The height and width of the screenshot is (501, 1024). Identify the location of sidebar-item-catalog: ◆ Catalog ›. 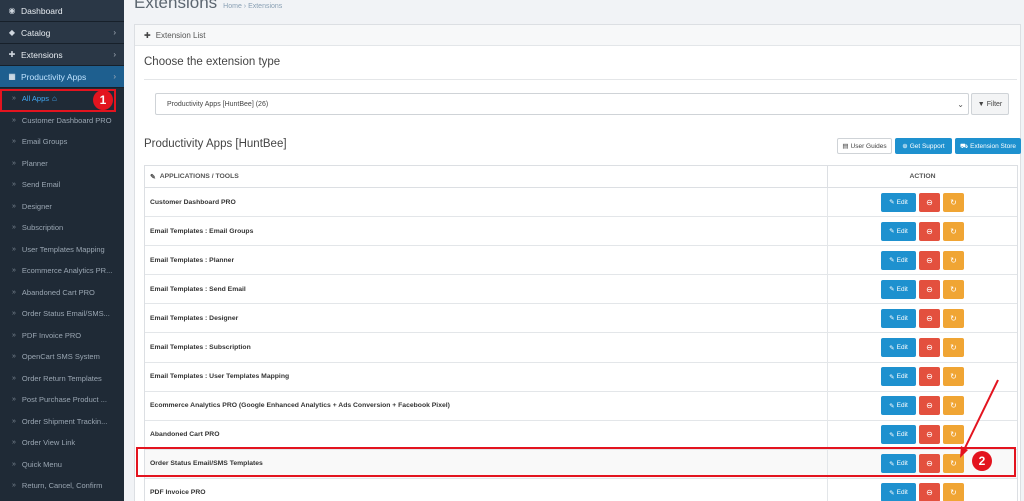
(62, 33).